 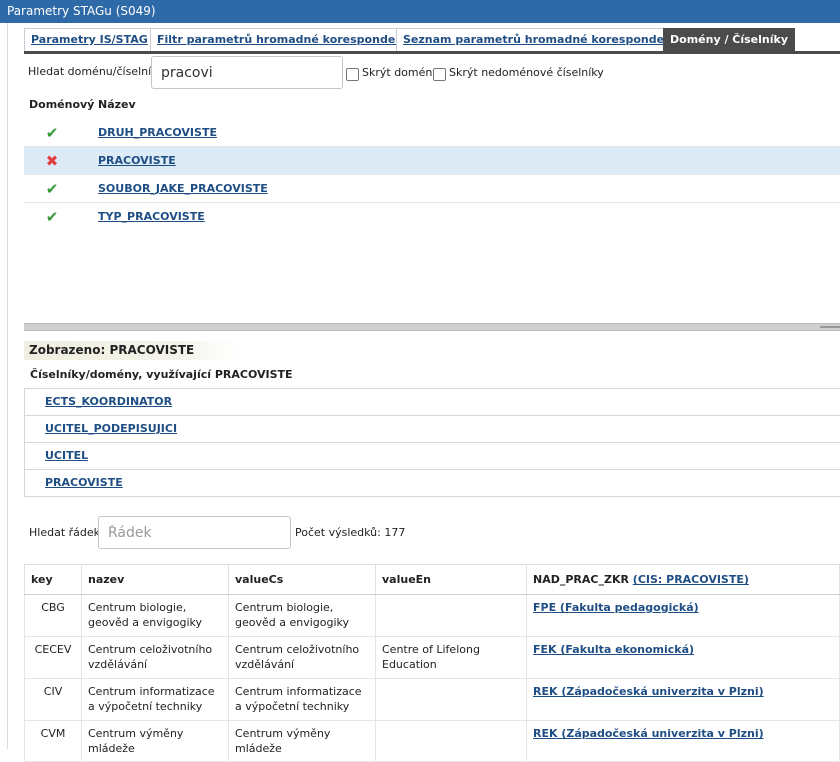 What do you see at coordinates (613, 649) in the screenshot?
I see `nad-link: FEK (Fakulta ekonomická)` at bounding box center [613, 649].